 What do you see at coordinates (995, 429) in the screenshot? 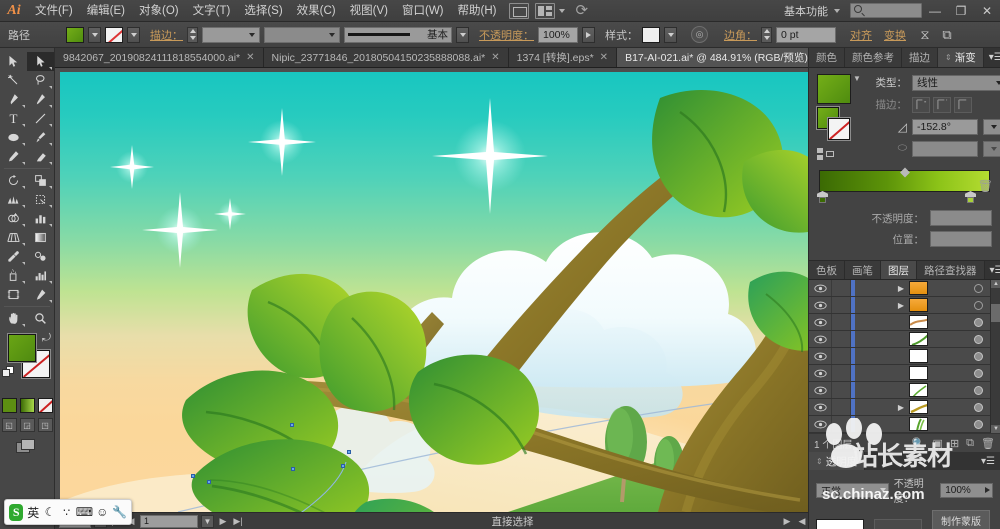
I see `scroll-down-icon: ▼` at bounding box center [995, 429].